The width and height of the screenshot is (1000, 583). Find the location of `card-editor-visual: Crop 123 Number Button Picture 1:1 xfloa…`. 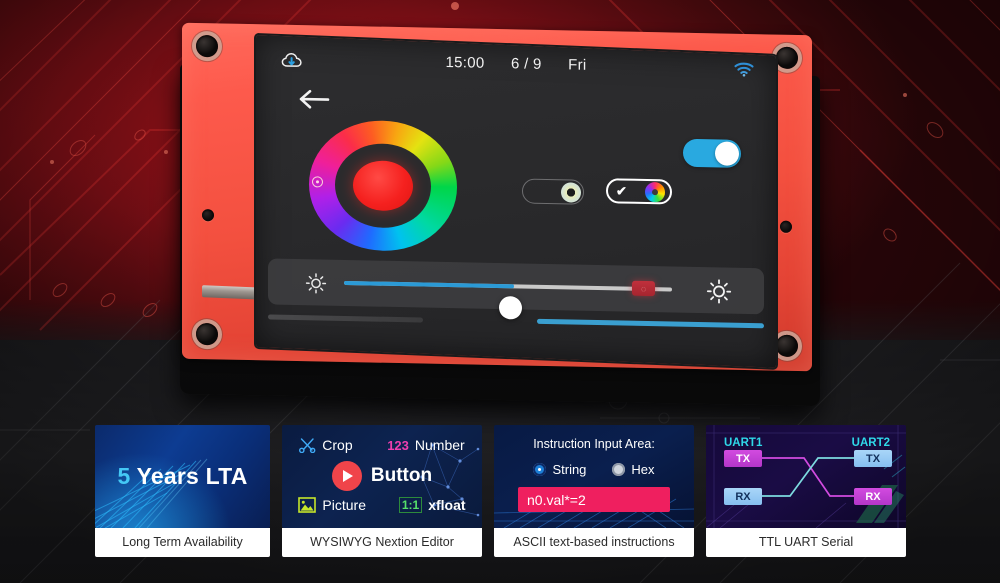

card-editor-visual: Crop 123 Number Button Picture 1:1 xfloa… is located at coordinates (382, 476).